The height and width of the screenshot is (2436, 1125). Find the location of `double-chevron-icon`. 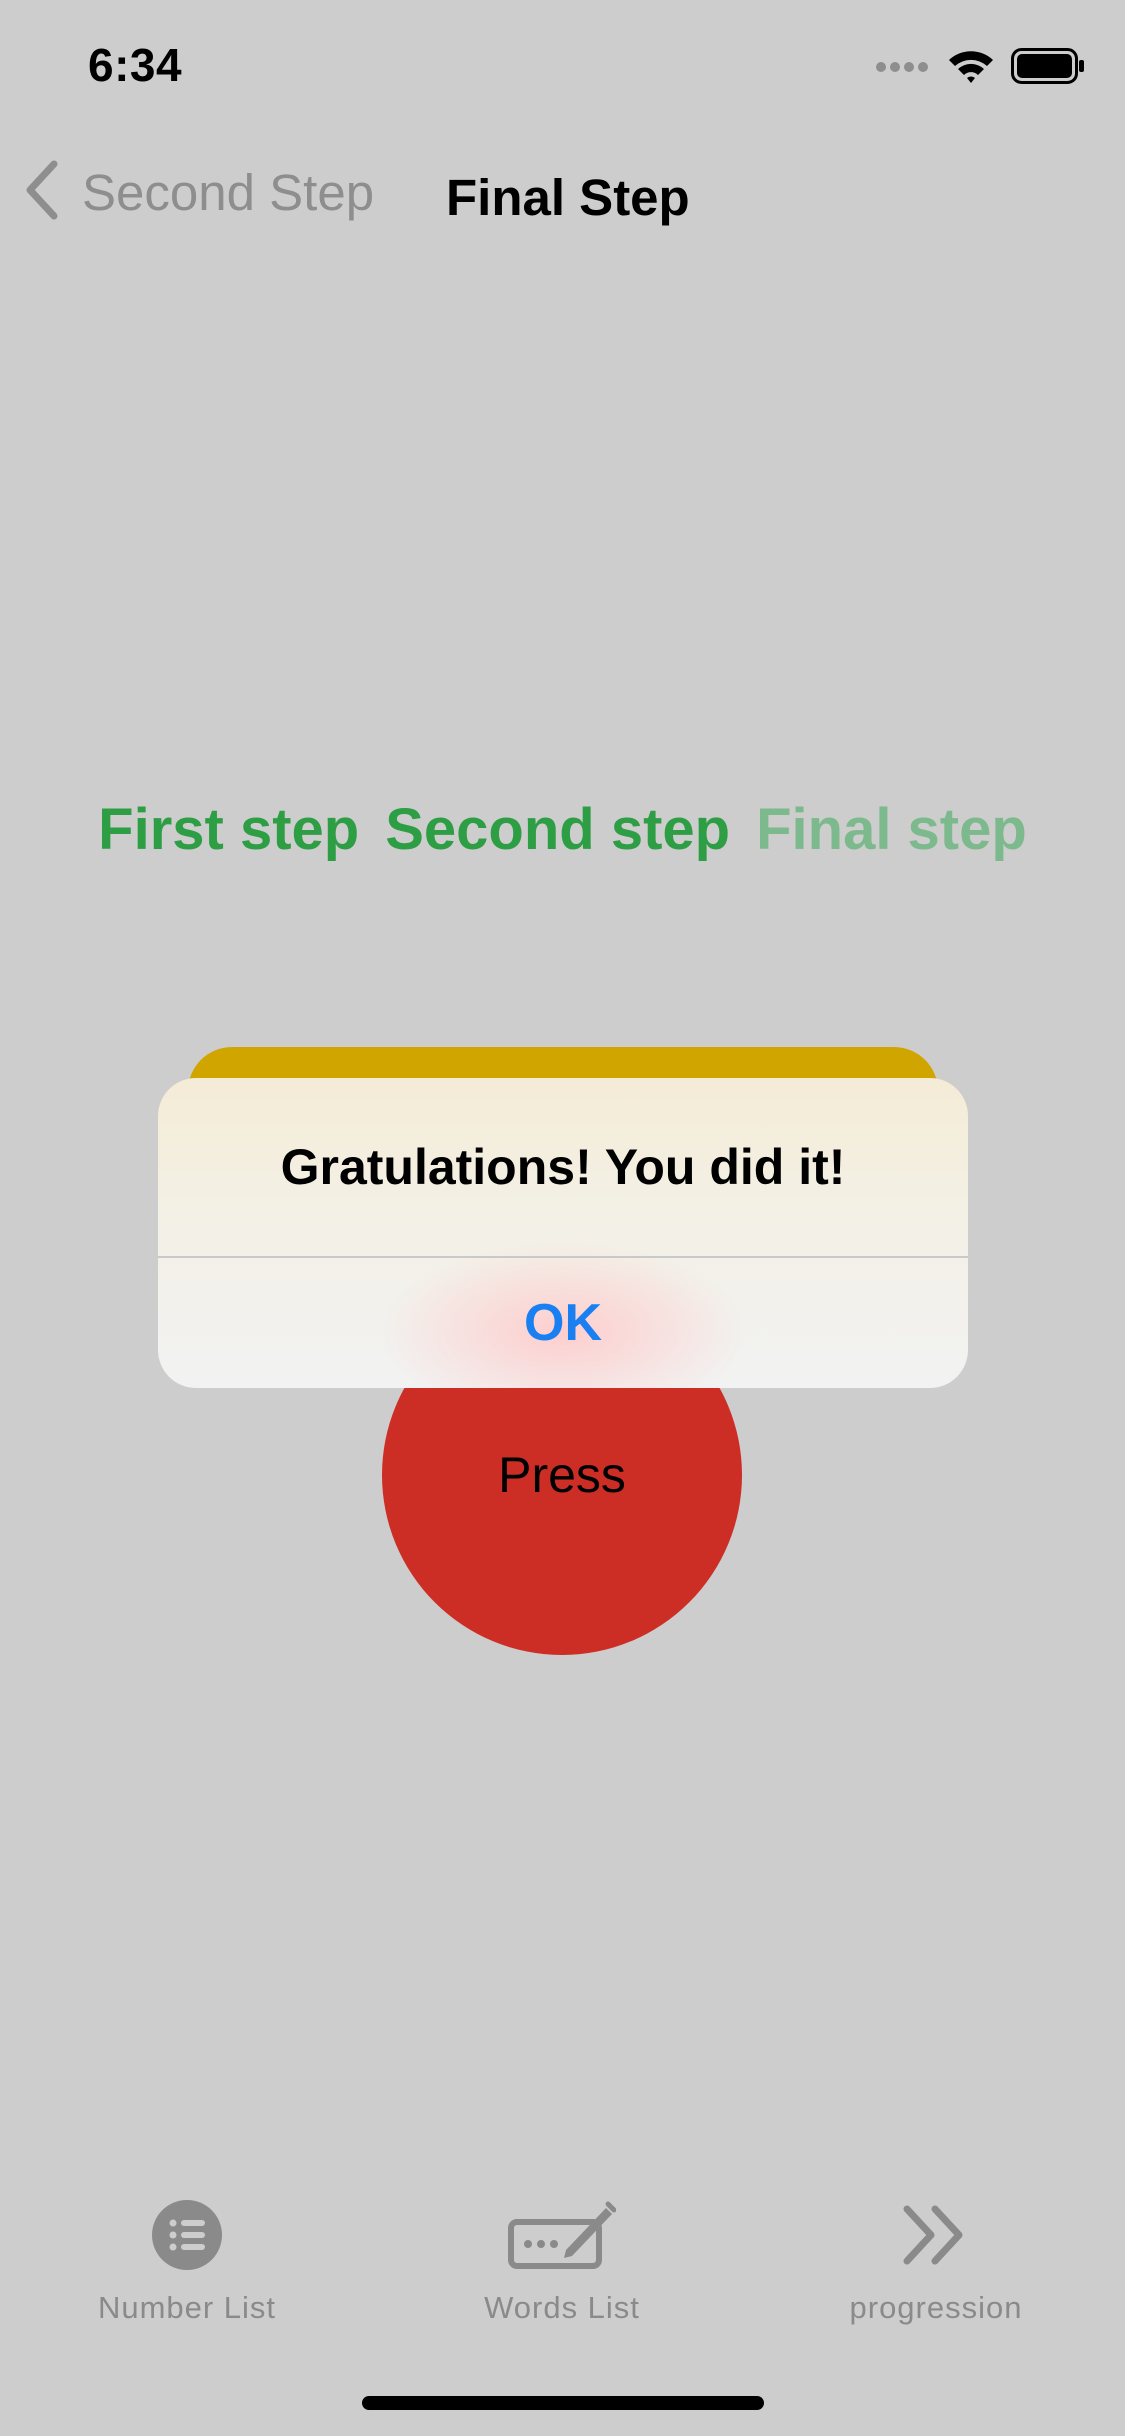

double-chevron-icon is located at coordinates (936, 2235).